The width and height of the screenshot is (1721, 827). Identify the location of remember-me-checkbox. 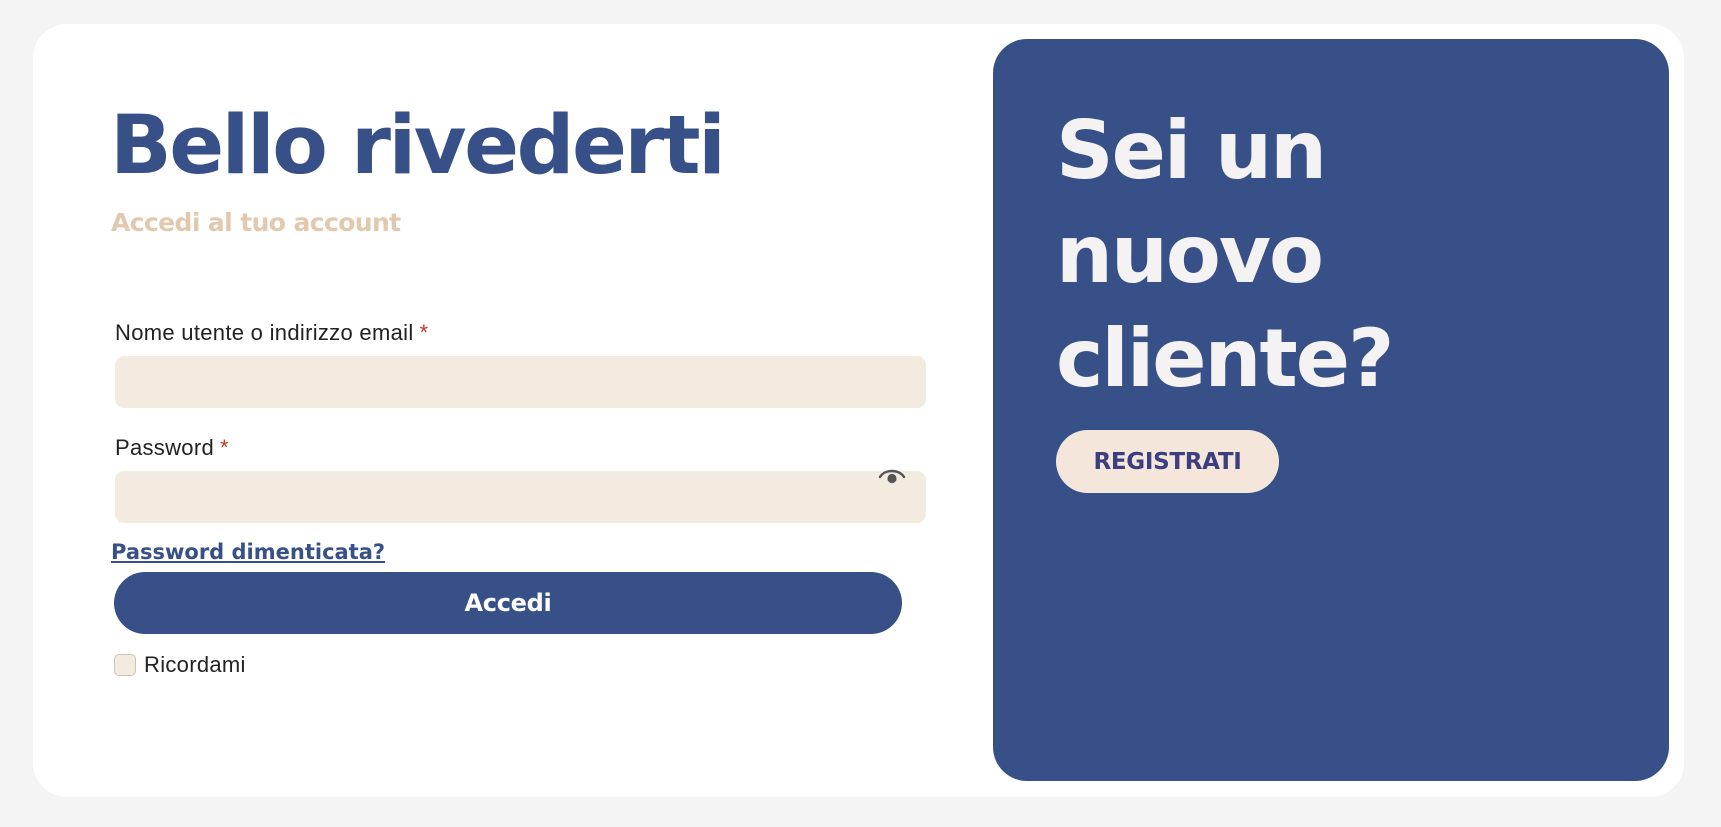
(125, 665).